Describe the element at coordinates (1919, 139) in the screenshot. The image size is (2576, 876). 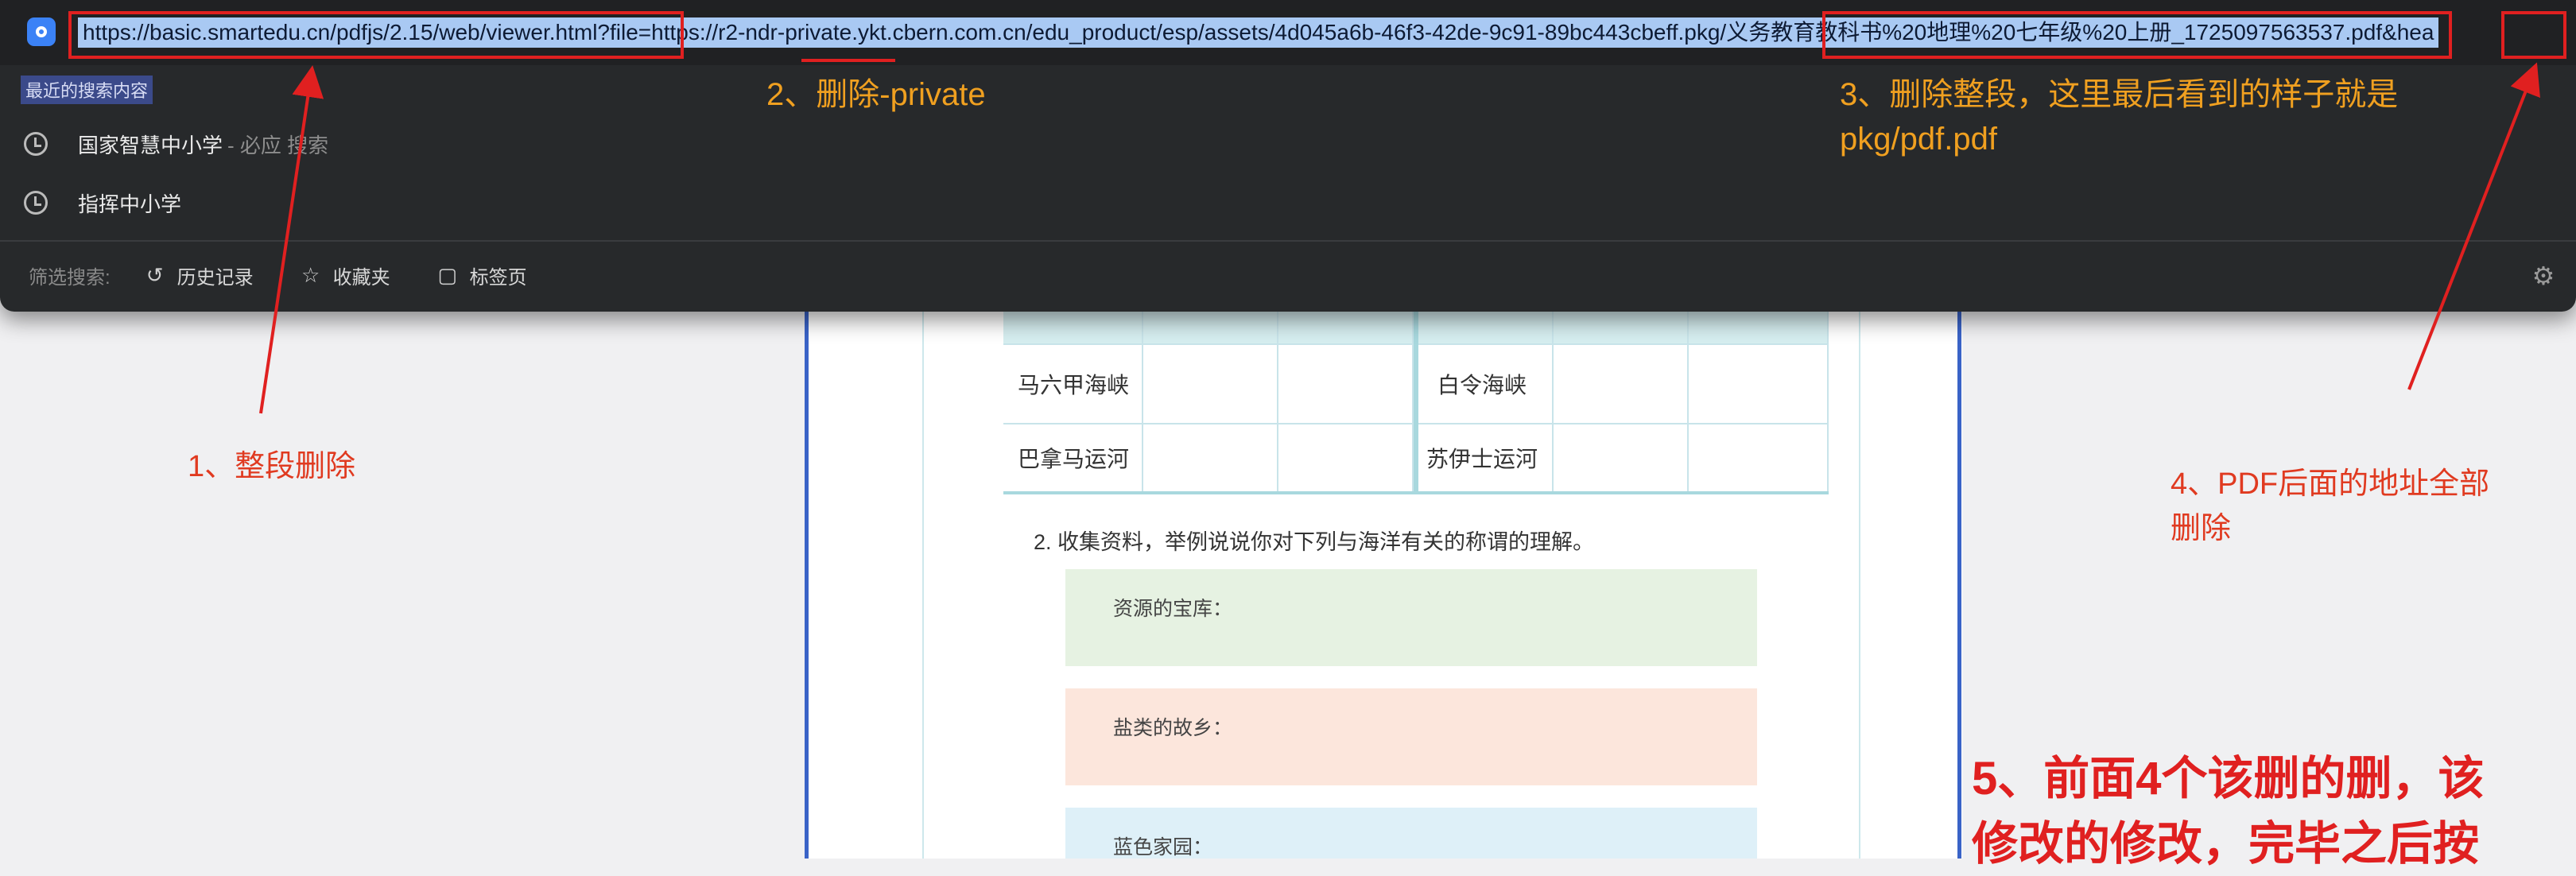
I see `annotation-step3-line2: pkg/pdf.pdf` at that location.